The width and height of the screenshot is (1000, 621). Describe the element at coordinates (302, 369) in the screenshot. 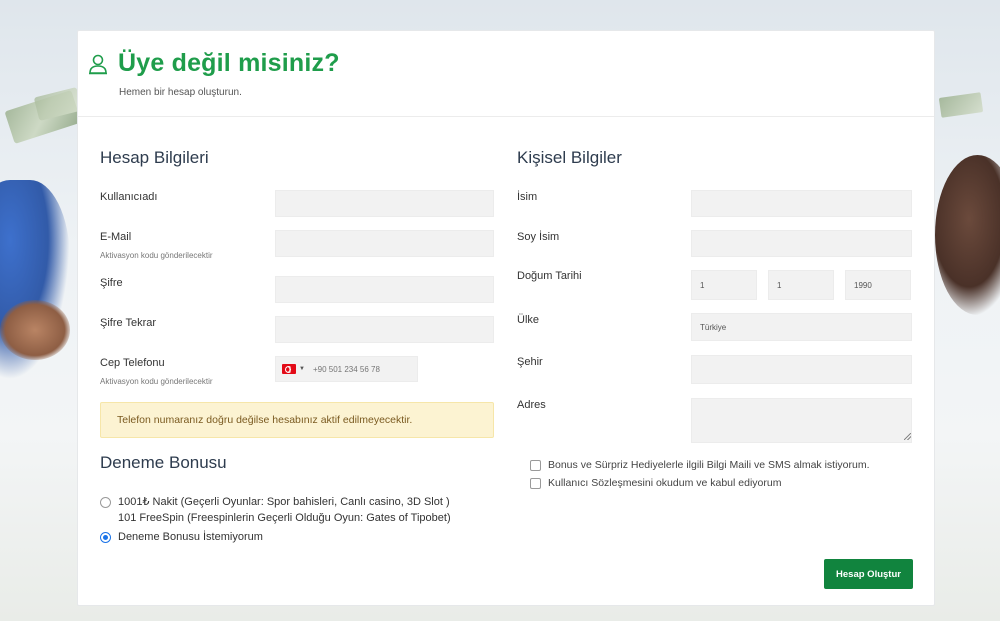

I see `chevron-down-icon: ▼` at that location.